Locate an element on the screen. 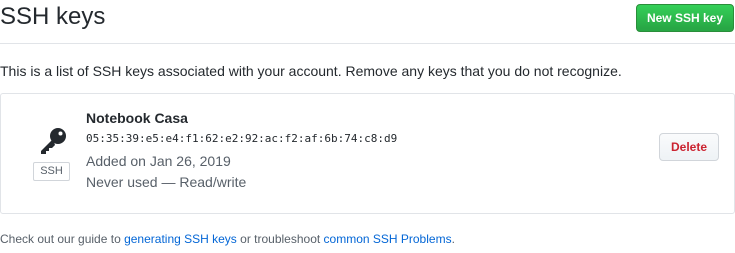 The width and height of the screenshot is (735, 253). page-title: SSH keys is located at coordinates (53, 16).